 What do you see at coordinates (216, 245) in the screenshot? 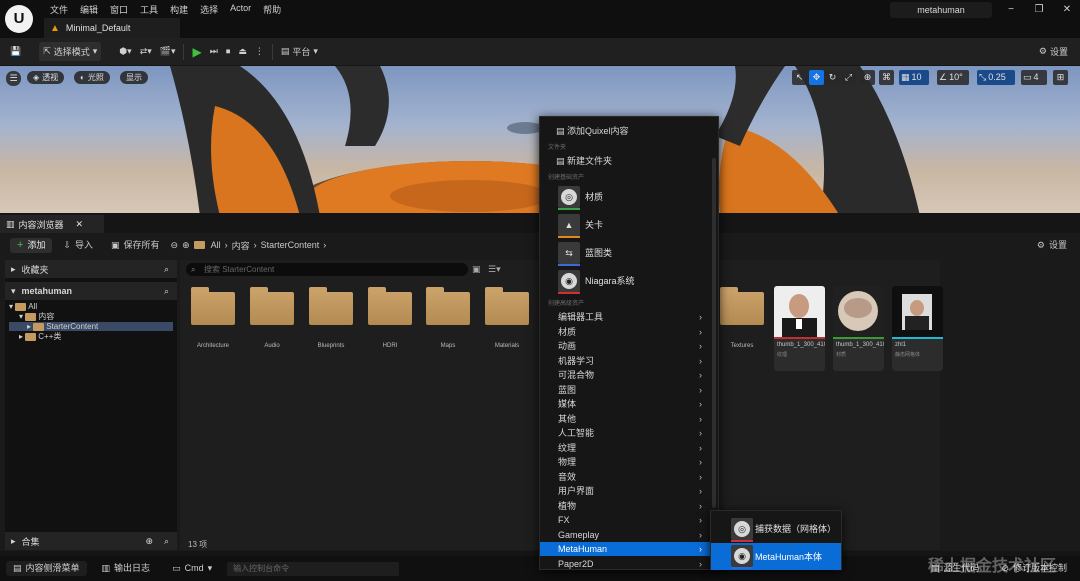
I see `breadcrumb-all: All` at bounding box center [216, 245].